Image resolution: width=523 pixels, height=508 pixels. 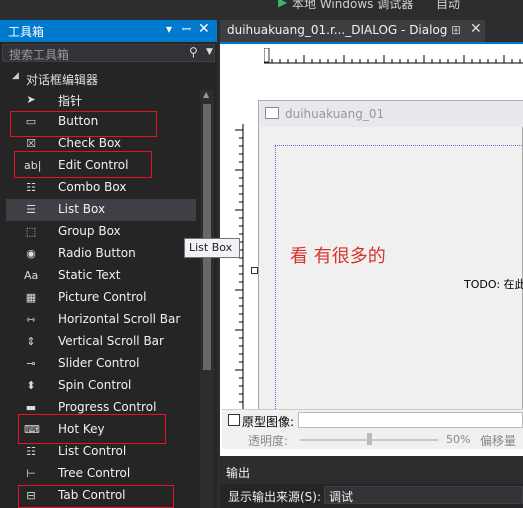 I want to click on tooltip: List Box, so click(x=212, y=248).